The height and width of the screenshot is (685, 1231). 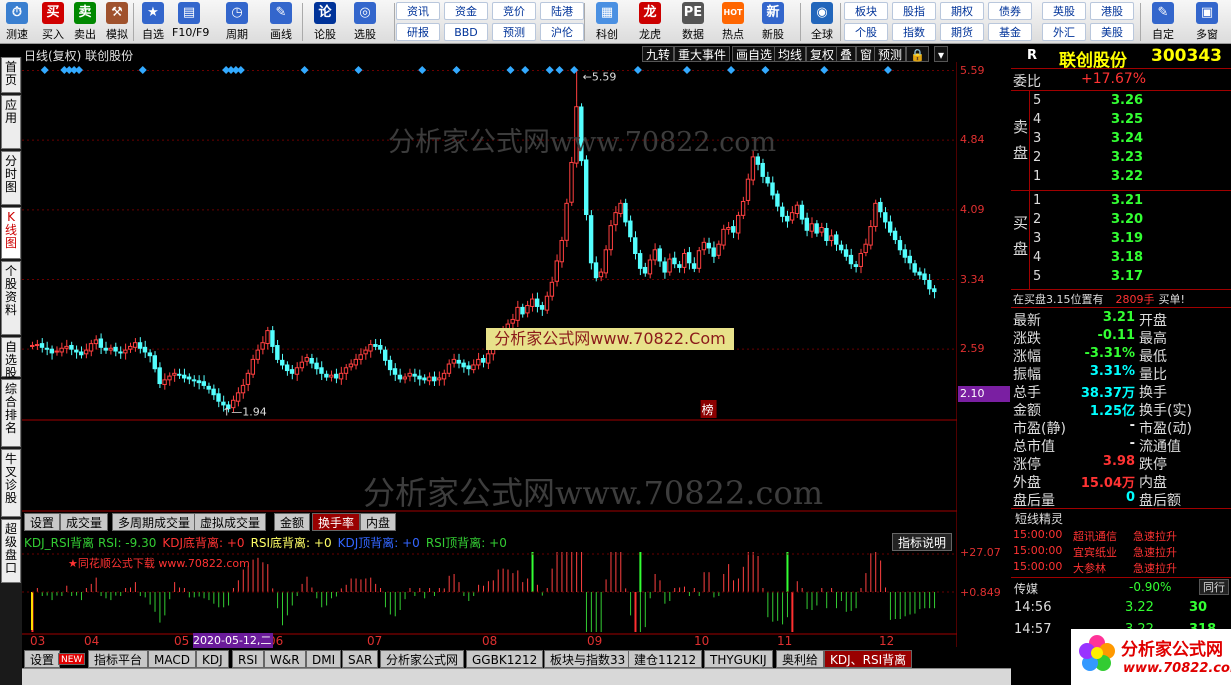 I want to click on toolbar-label: 龙虎, so click(x=650, y=34).